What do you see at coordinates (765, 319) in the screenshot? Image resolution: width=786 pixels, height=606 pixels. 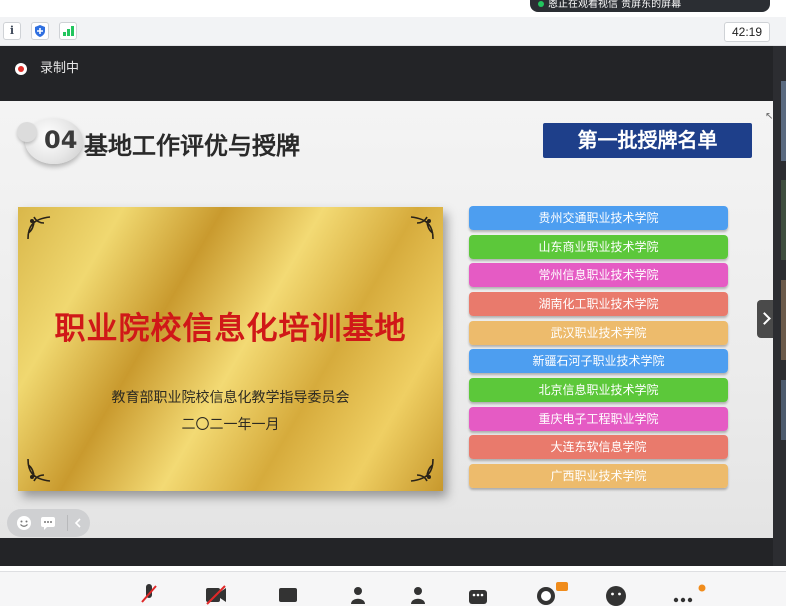 I see `next-slide-button` at bounding box center [765, 319].